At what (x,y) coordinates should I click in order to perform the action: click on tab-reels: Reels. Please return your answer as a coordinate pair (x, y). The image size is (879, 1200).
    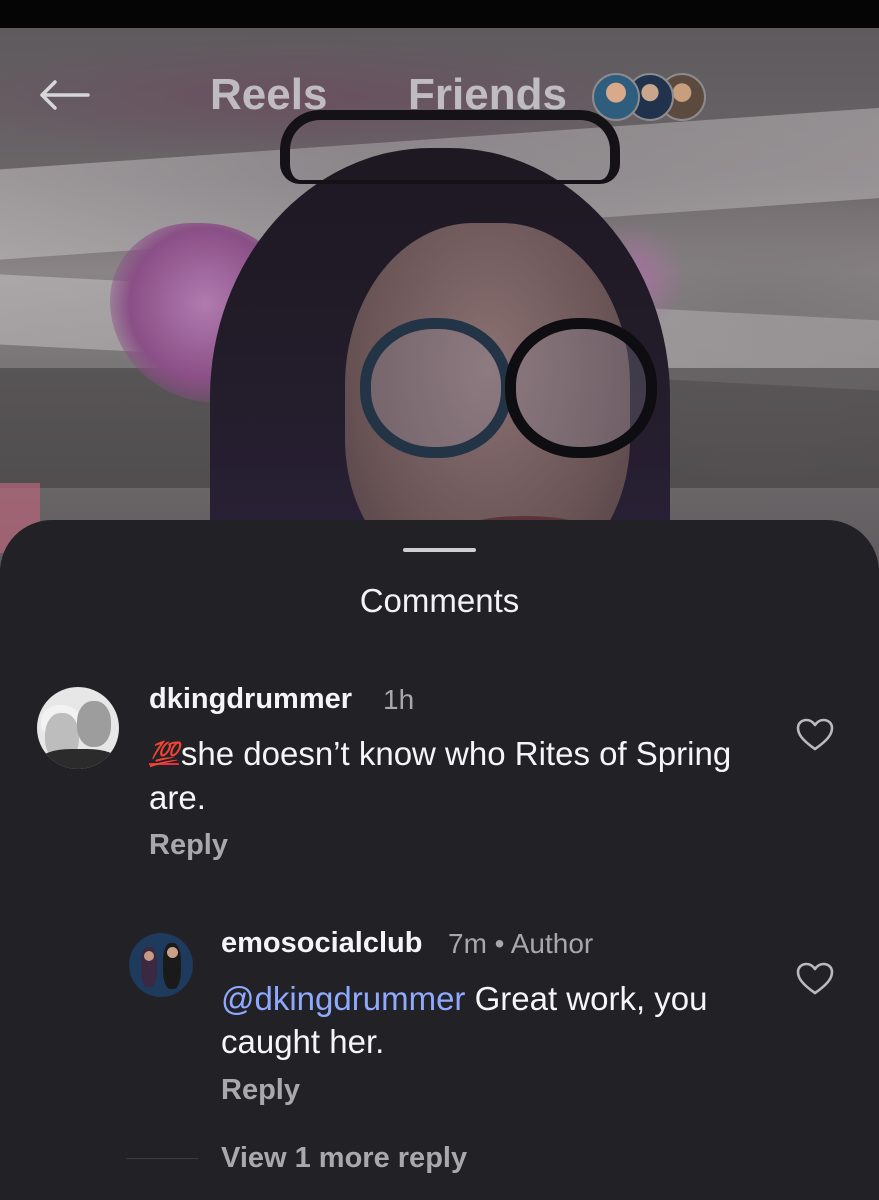
    Looking at the image, I should click on (268, 95).